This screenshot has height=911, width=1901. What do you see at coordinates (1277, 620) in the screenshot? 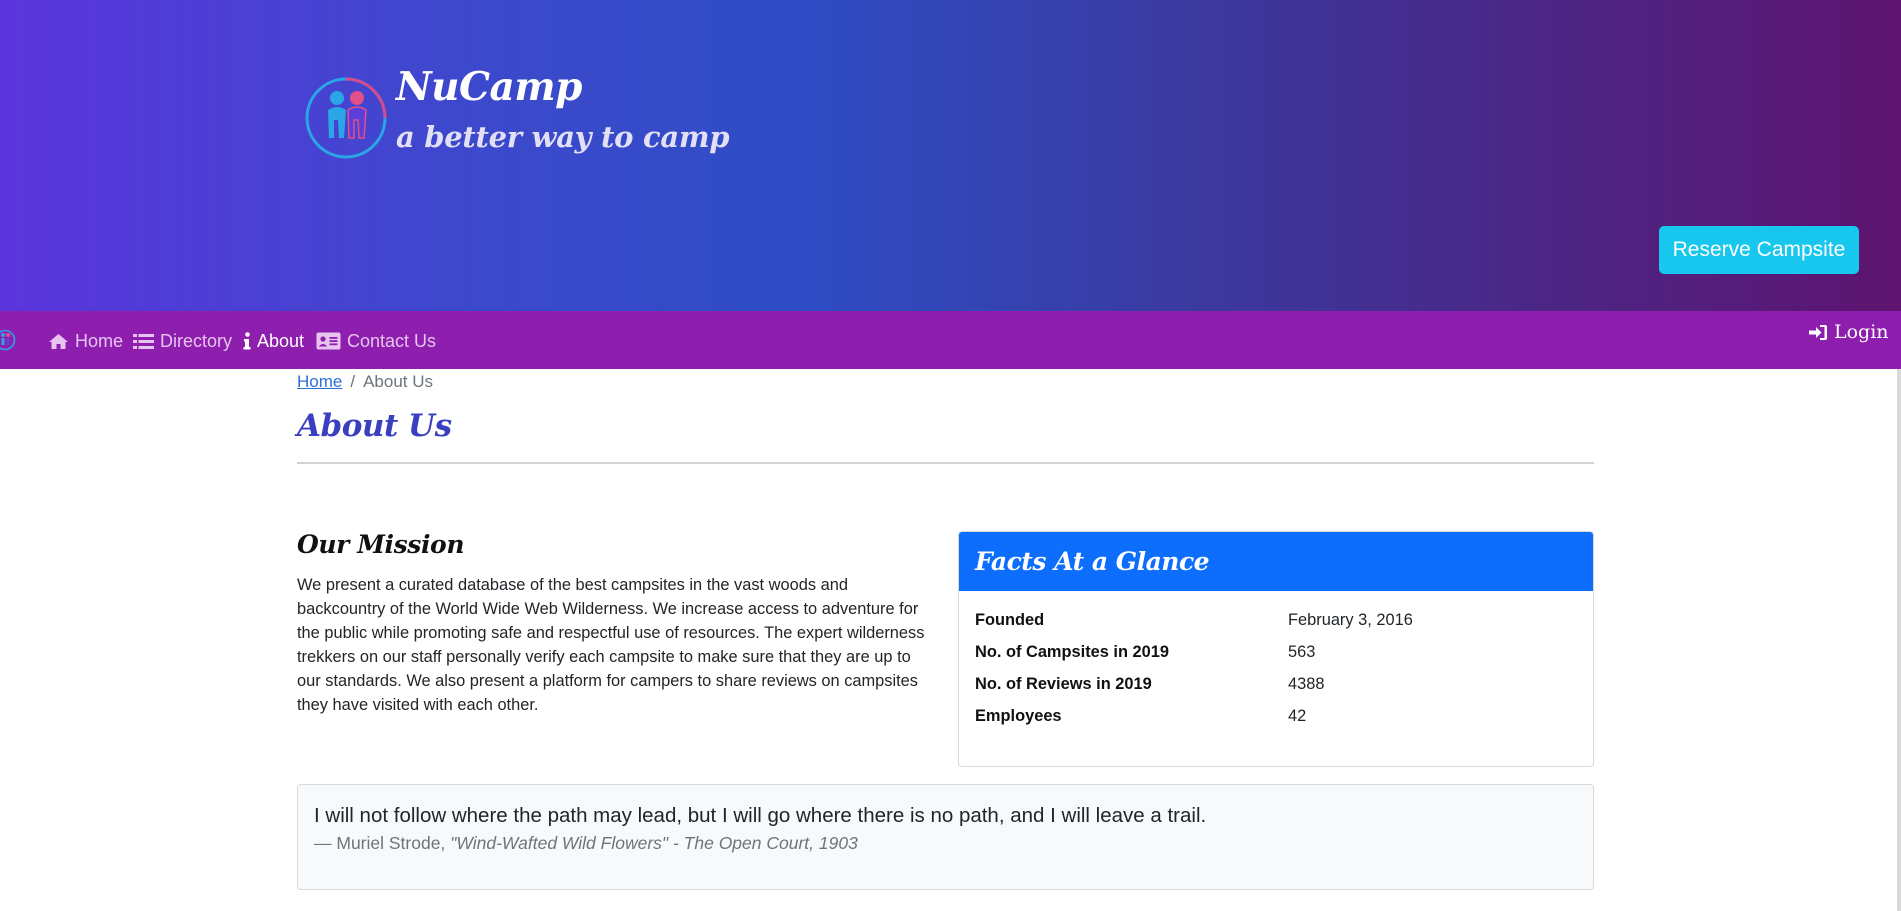
I see `facts-row: Founded February 3, 2016` at bounding box center [1277, 620].